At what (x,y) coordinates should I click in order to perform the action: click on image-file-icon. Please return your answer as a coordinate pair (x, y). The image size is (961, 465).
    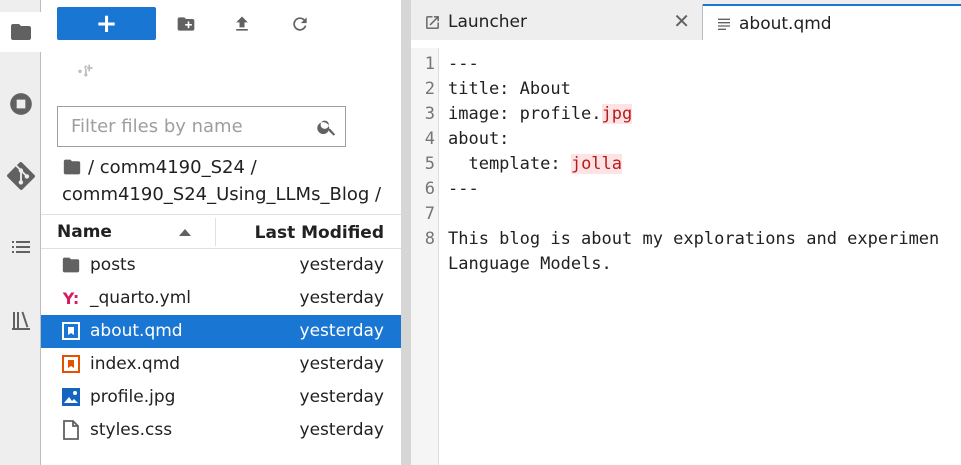
    Looking at the image, I should click on (71, 397).